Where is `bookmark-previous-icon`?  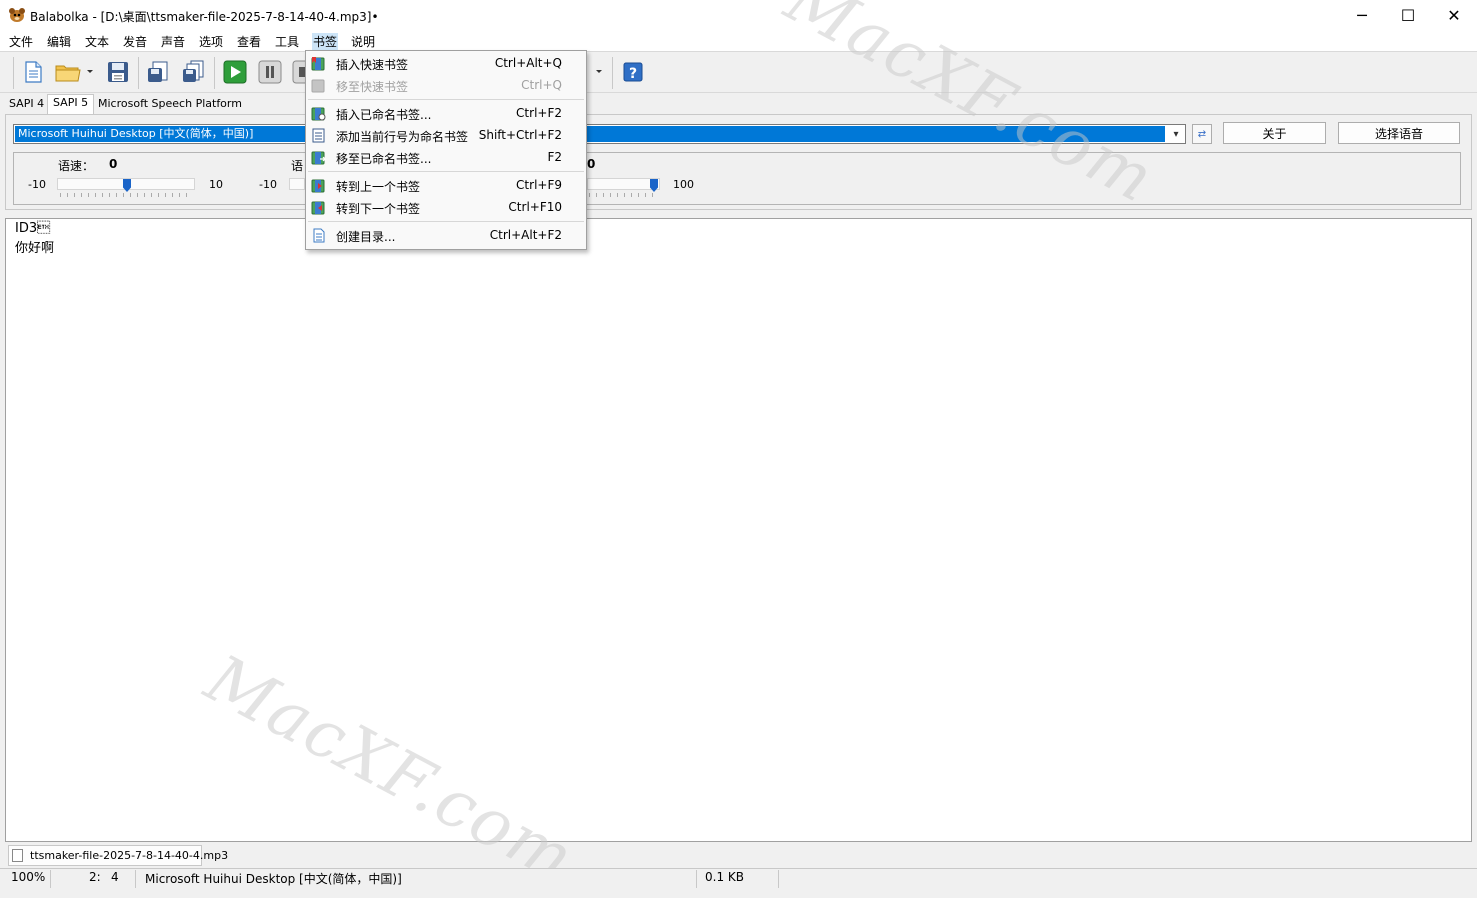
bookmark-previous-icon is located at coordinates (318, 185).